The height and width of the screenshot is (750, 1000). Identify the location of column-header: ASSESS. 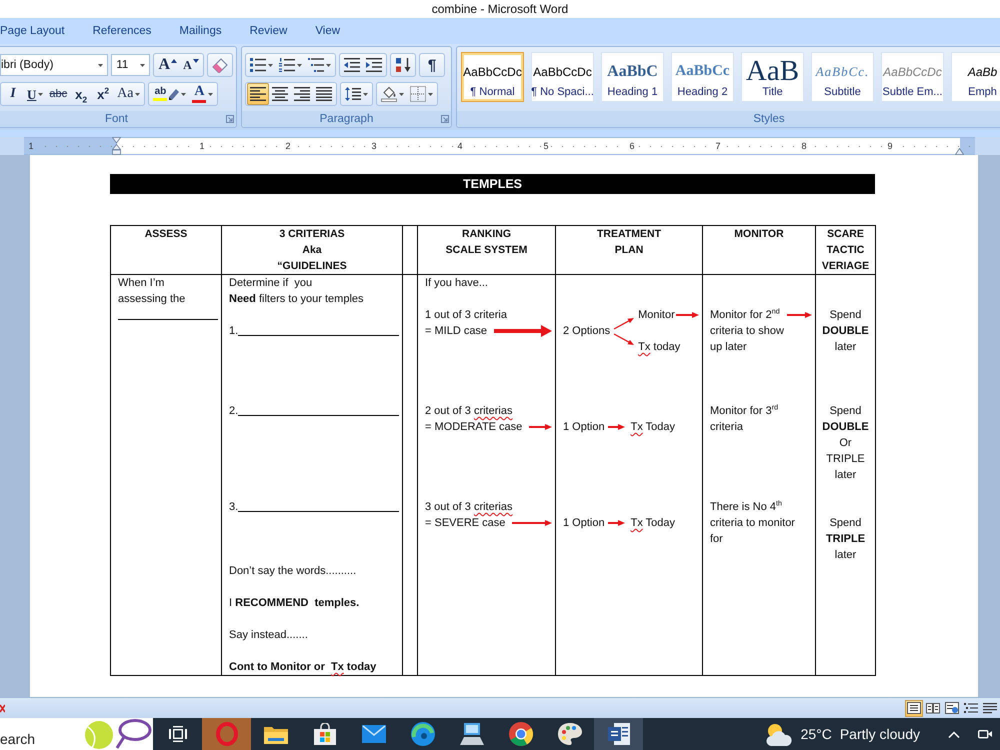
(166, 250).